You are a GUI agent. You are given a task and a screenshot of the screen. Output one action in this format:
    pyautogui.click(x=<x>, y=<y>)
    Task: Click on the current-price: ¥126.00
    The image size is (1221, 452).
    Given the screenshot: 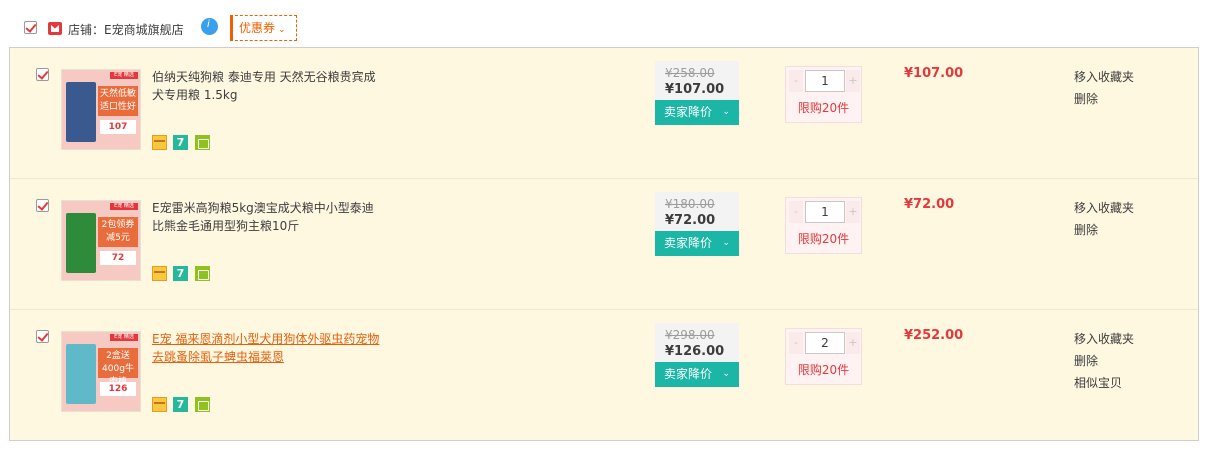 What is the action you would take?
    pyautogui.click(x=695, y=351)
    